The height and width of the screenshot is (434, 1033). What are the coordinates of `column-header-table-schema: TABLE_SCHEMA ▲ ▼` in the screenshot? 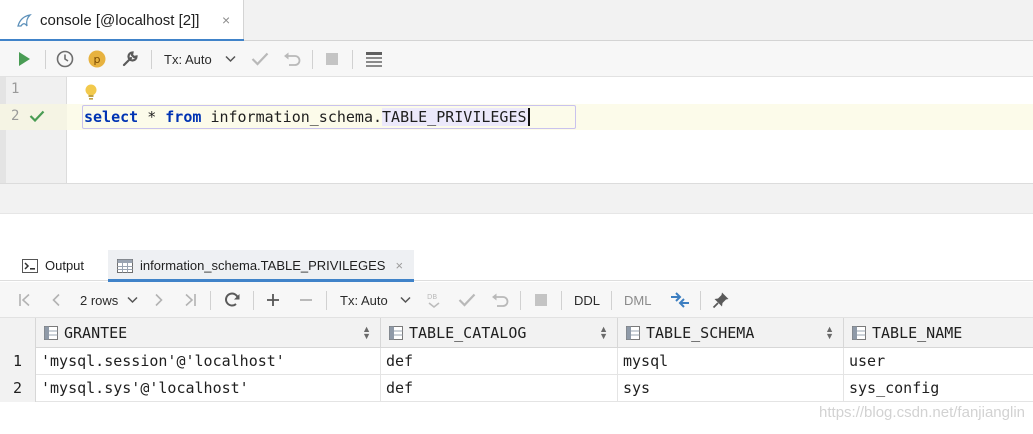 It's located at (731, 333).